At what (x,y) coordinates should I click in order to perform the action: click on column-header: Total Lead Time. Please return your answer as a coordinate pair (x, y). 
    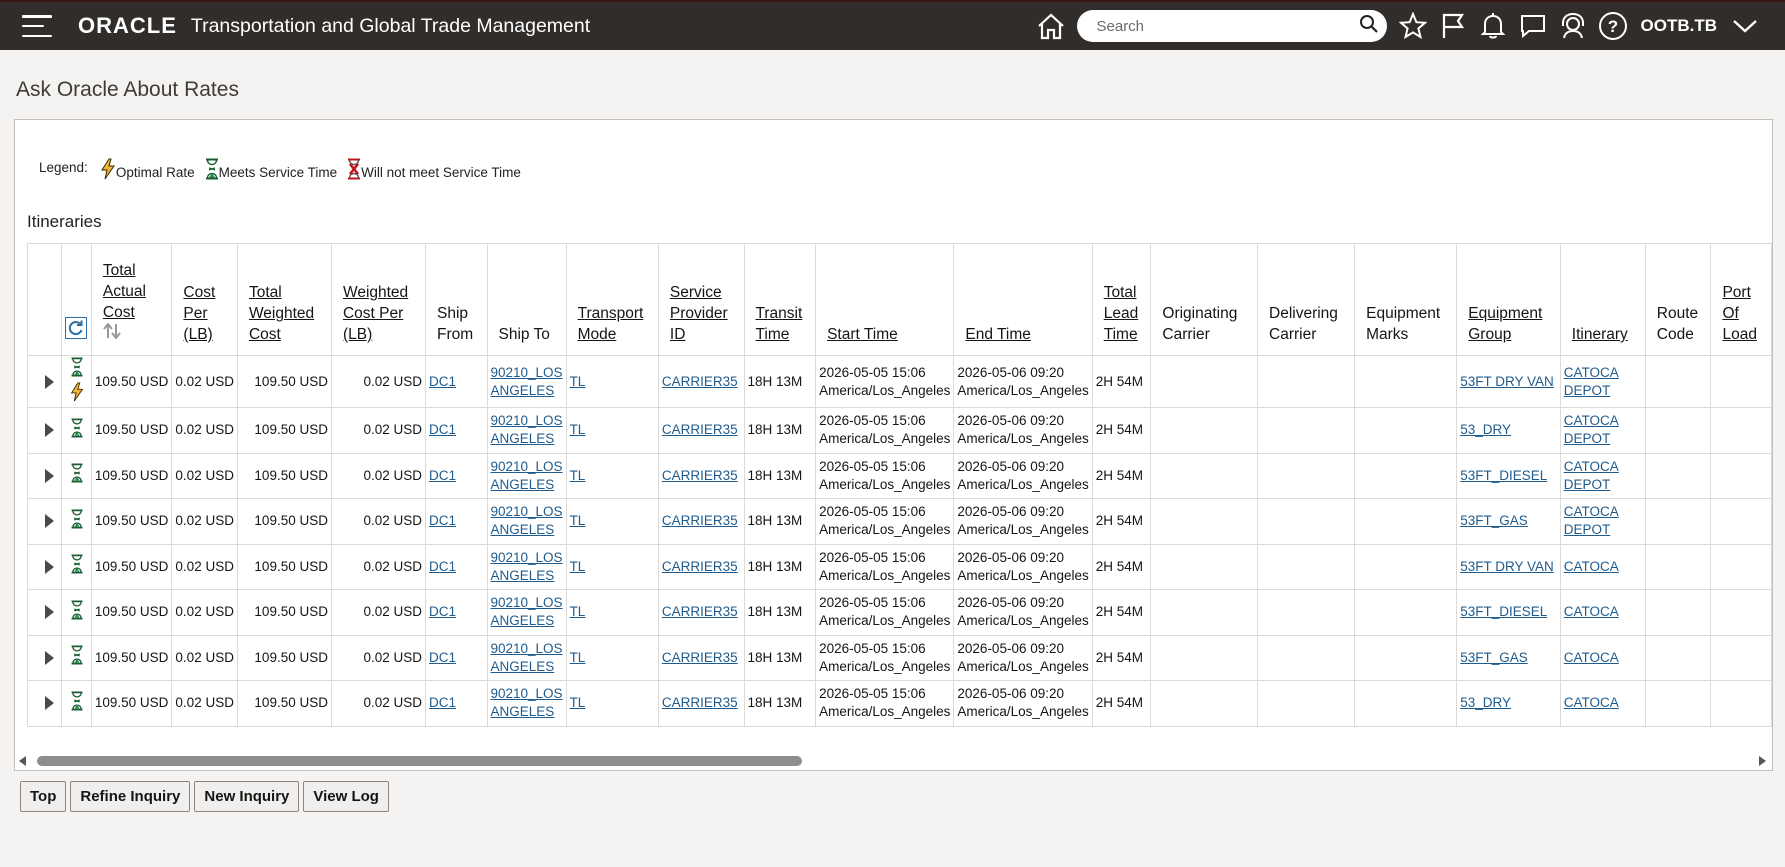
    Looking at the image, I should click on (1121, 299).